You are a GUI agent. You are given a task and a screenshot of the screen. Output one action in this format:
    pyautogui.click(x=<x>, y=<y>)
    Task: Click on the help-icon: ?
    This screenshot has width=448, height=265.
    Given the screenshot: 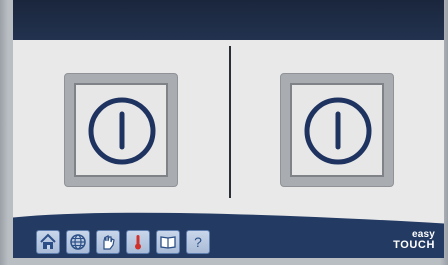 What is the action you would take?
    pyautogui.click(x=198, y=242)
    